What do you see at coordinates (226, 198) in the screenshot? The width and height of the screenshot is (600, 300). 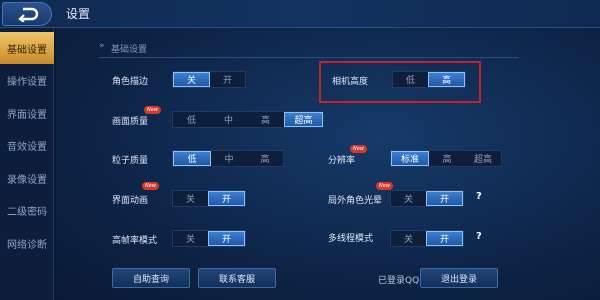 I see `ui-animation-on-option: 开` at bounding box center [226, 198].